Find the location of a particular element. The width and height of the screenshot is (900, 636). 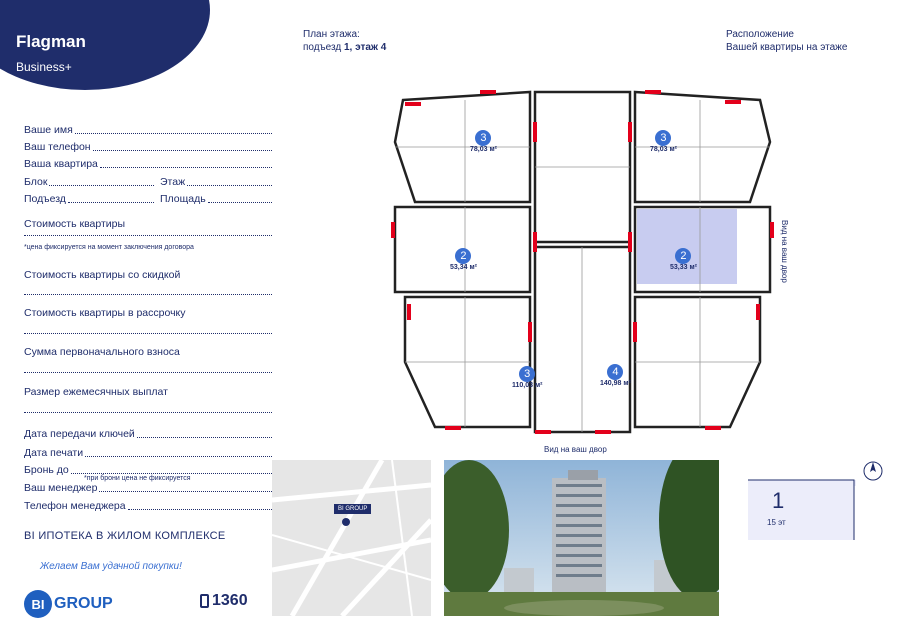

print-date-label: Дата печати is located at coordinates (54, 453).